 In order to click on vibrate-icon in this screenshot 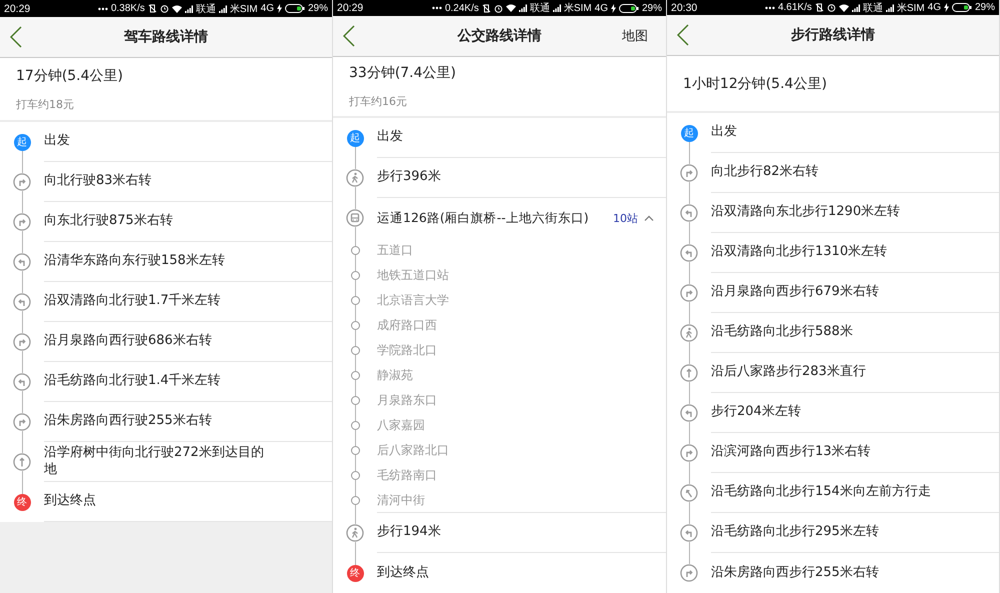, I will do `click(819, 7)`.